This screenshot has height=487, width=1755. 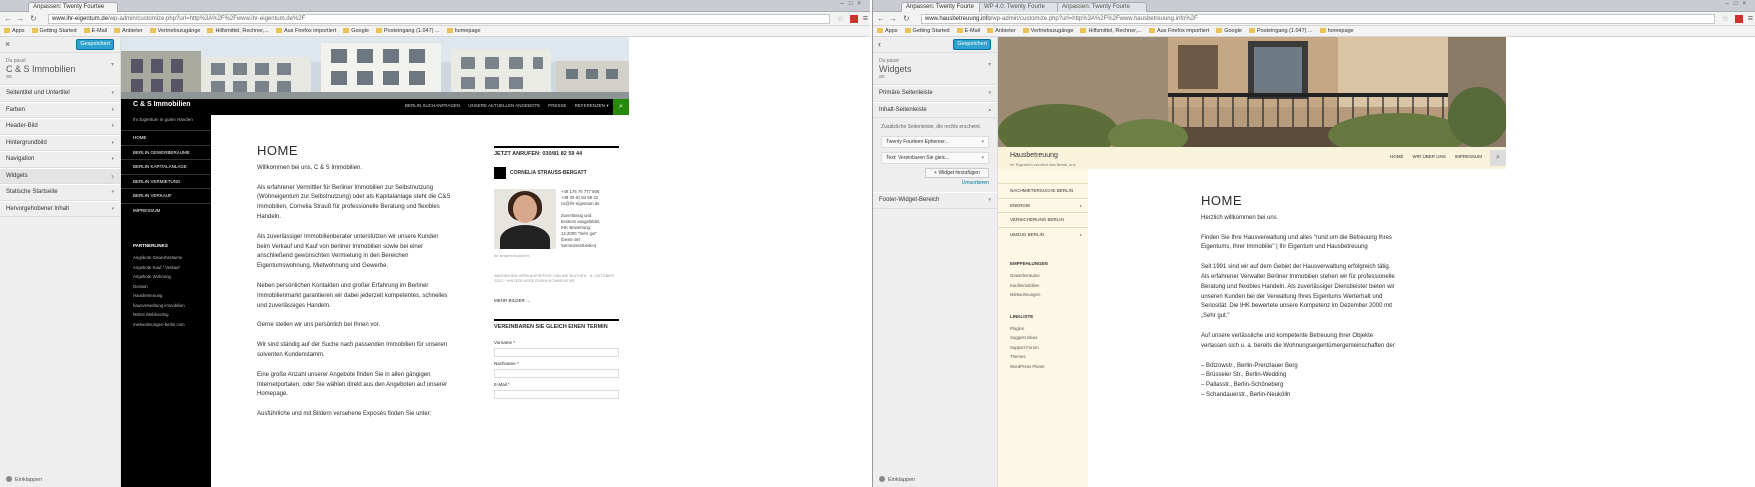 I want to click on nav-item: VERSICHERUNG BERLIN, so click(x=1043, y=219).